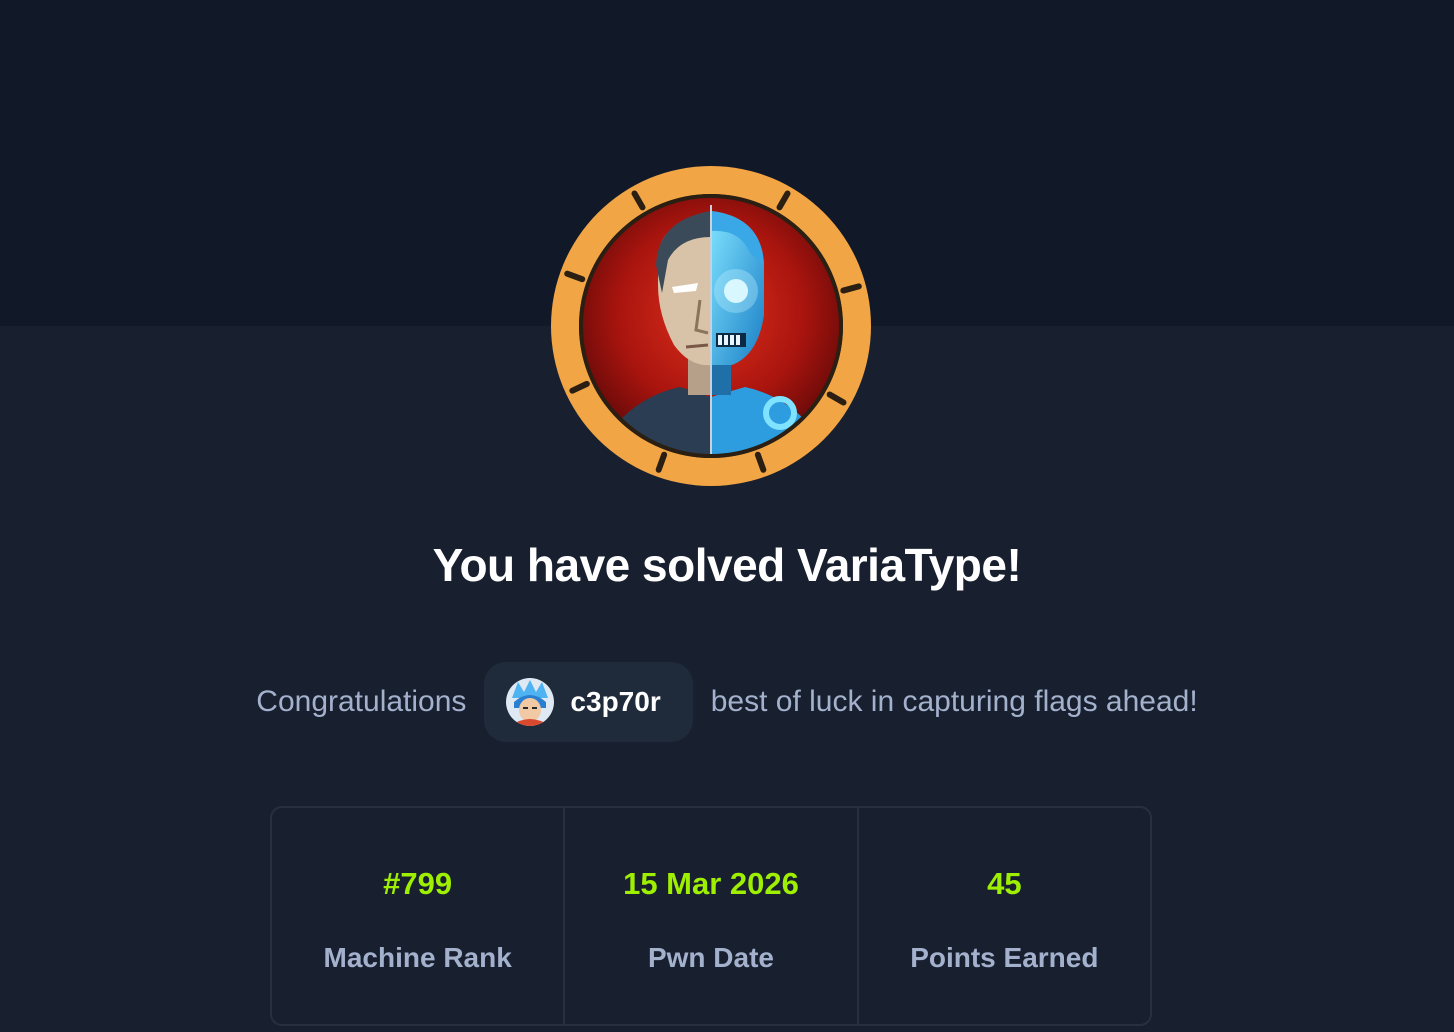  I want to click on stat-value: #799, so click(418, 883).